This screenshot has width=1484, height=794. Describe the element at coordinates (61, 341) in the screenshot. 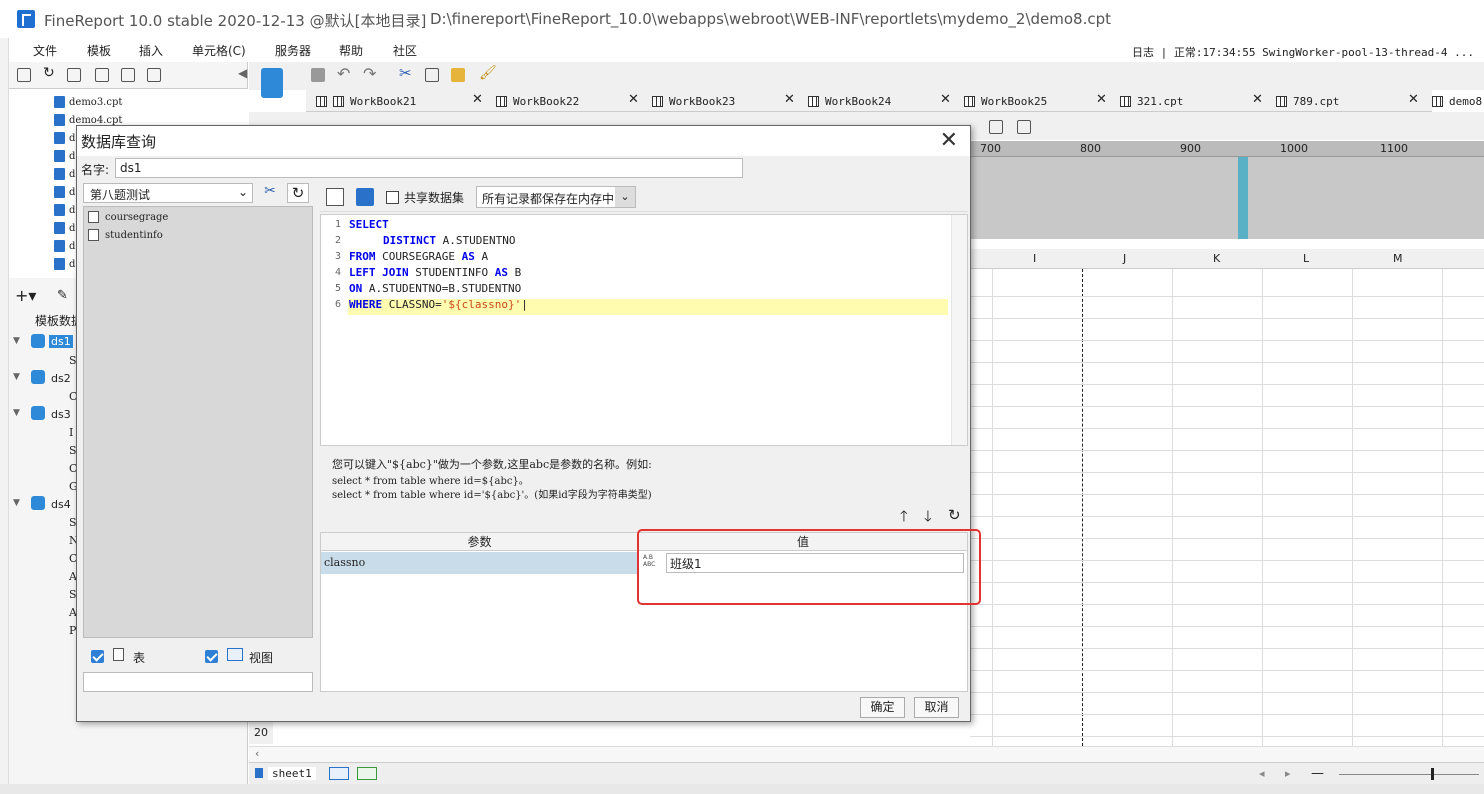

I see `dataset-ds1: ds1` at that location.